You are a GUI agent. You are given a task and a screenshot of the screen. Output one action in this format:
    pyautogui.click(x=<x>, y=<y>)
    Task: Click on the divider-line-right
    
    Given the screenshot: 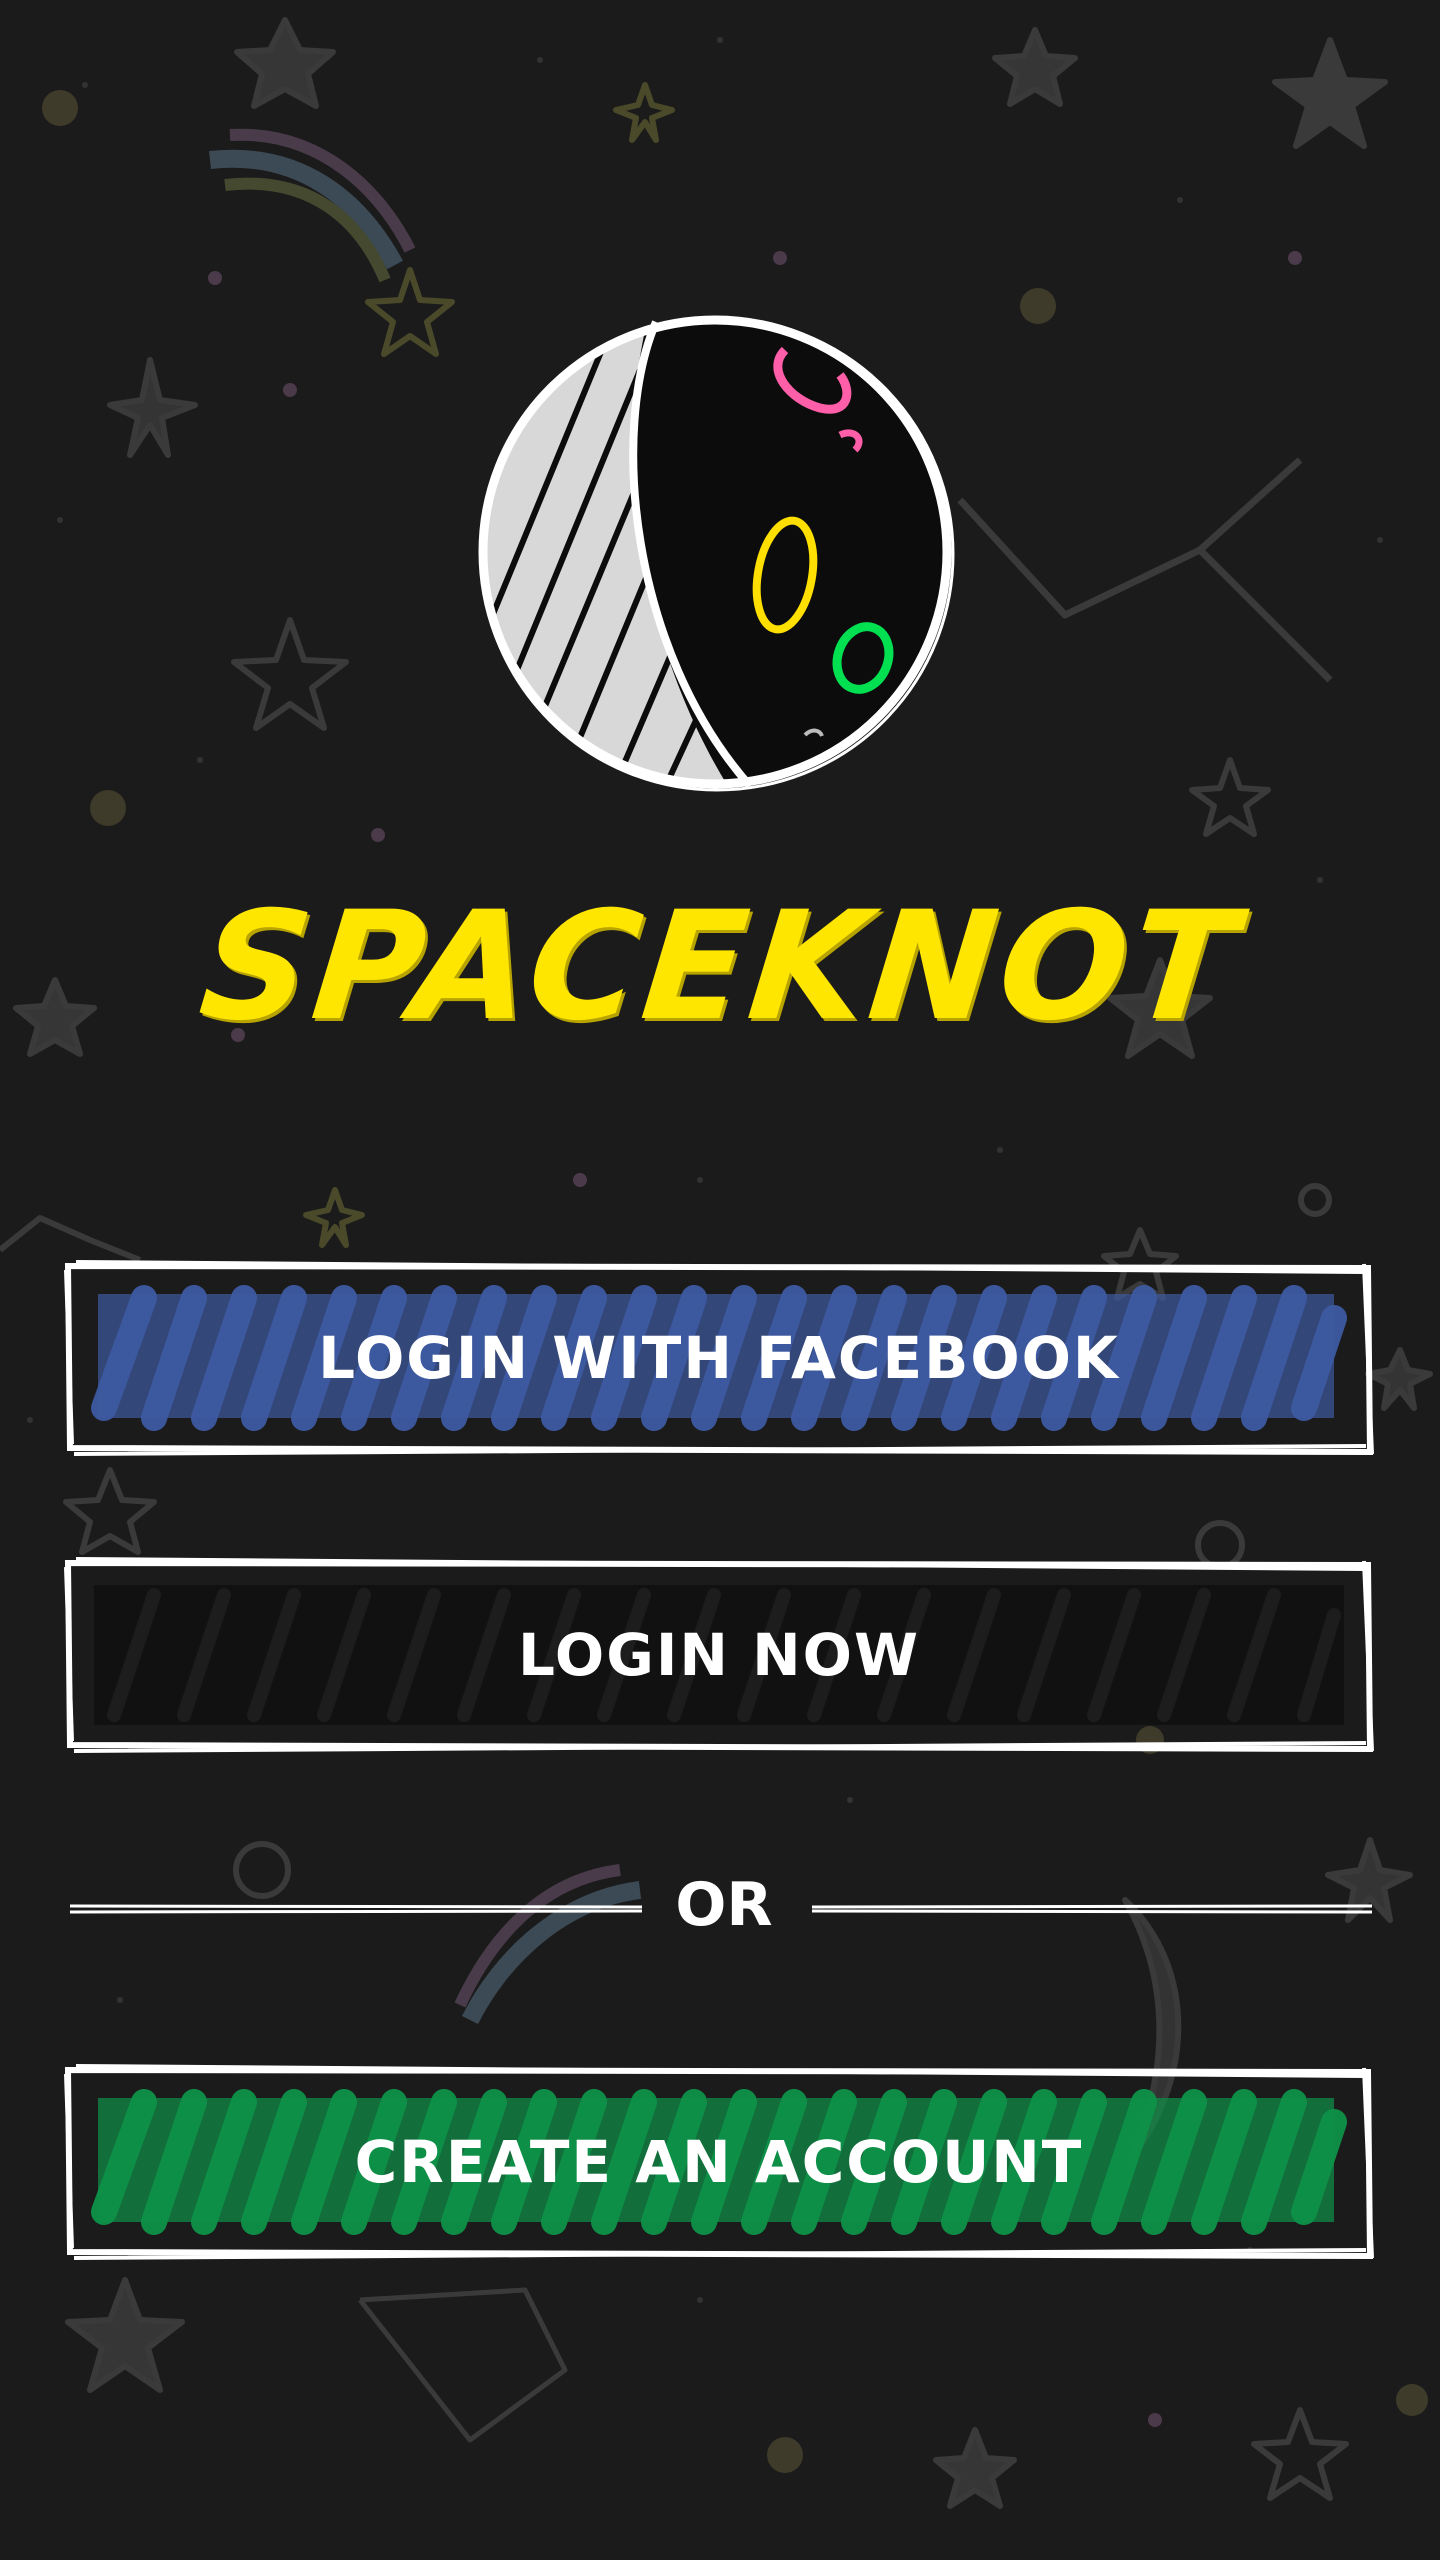 What is the action you would take?
    pyautogui.click(x=1092, y=1909)
    